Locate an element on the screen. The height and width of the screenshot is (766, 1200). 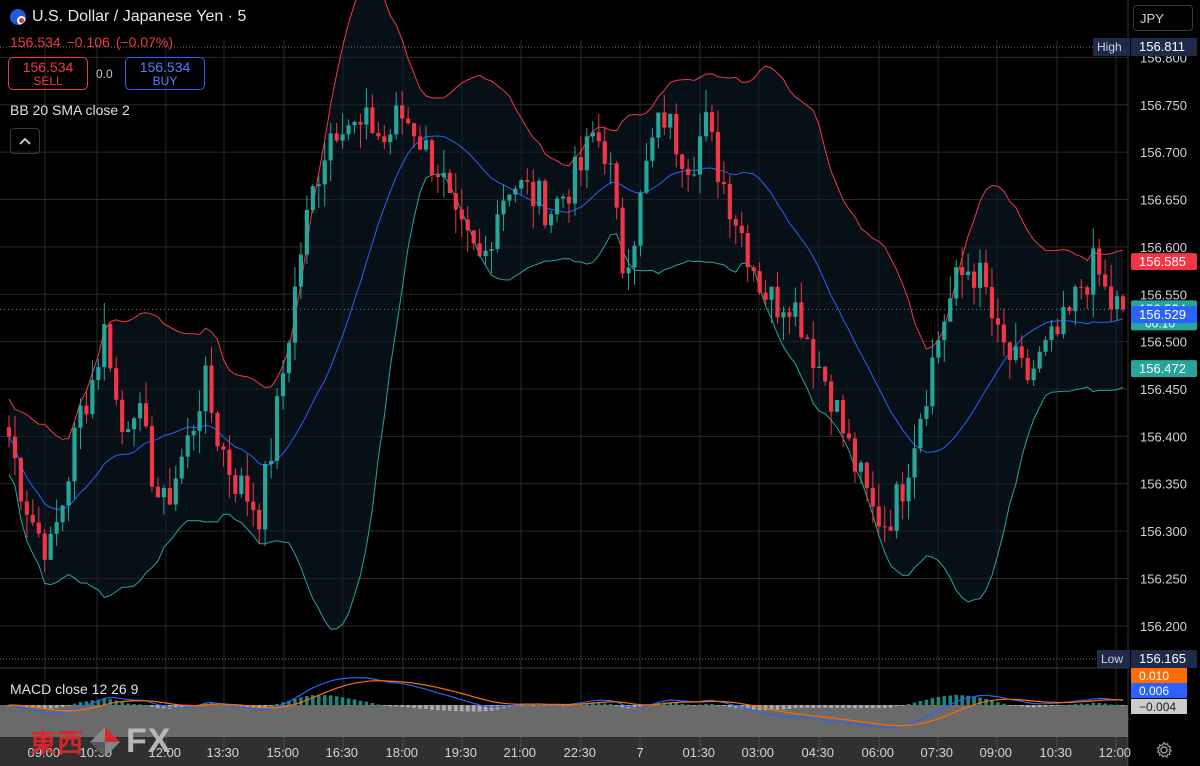
sell-button: 156.534 SELL is located at coordinates (48, 73).